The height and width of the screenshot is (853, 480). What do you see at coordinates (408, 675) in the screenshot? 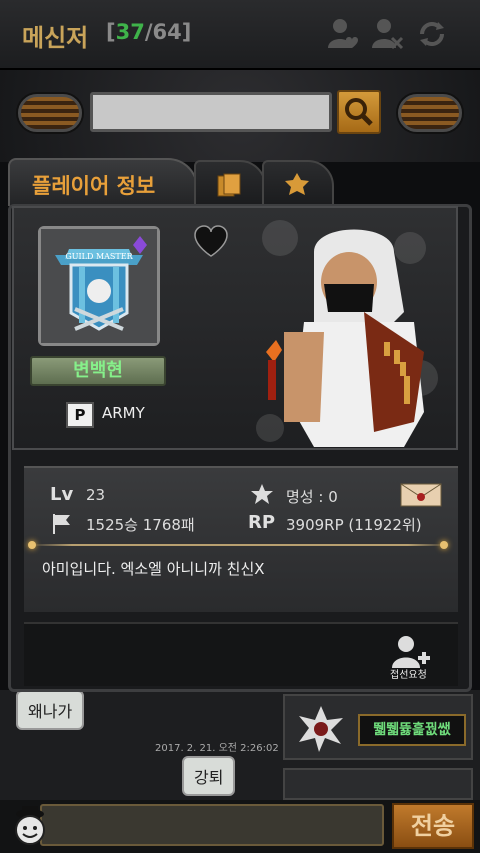
I see `friend-request-label: 접선요청` at bounding box center [408, 675].